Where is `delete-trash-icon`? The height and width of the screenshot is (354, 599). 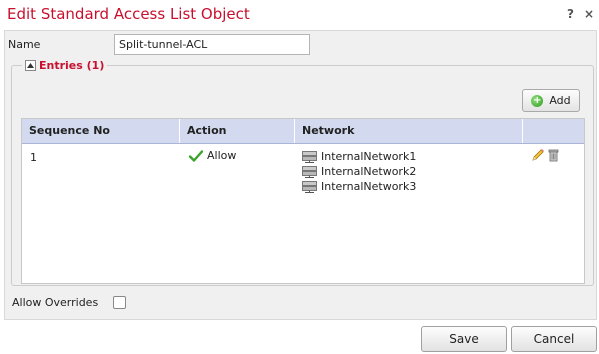 delete-trash-icon is located at coordinates (553, 155).